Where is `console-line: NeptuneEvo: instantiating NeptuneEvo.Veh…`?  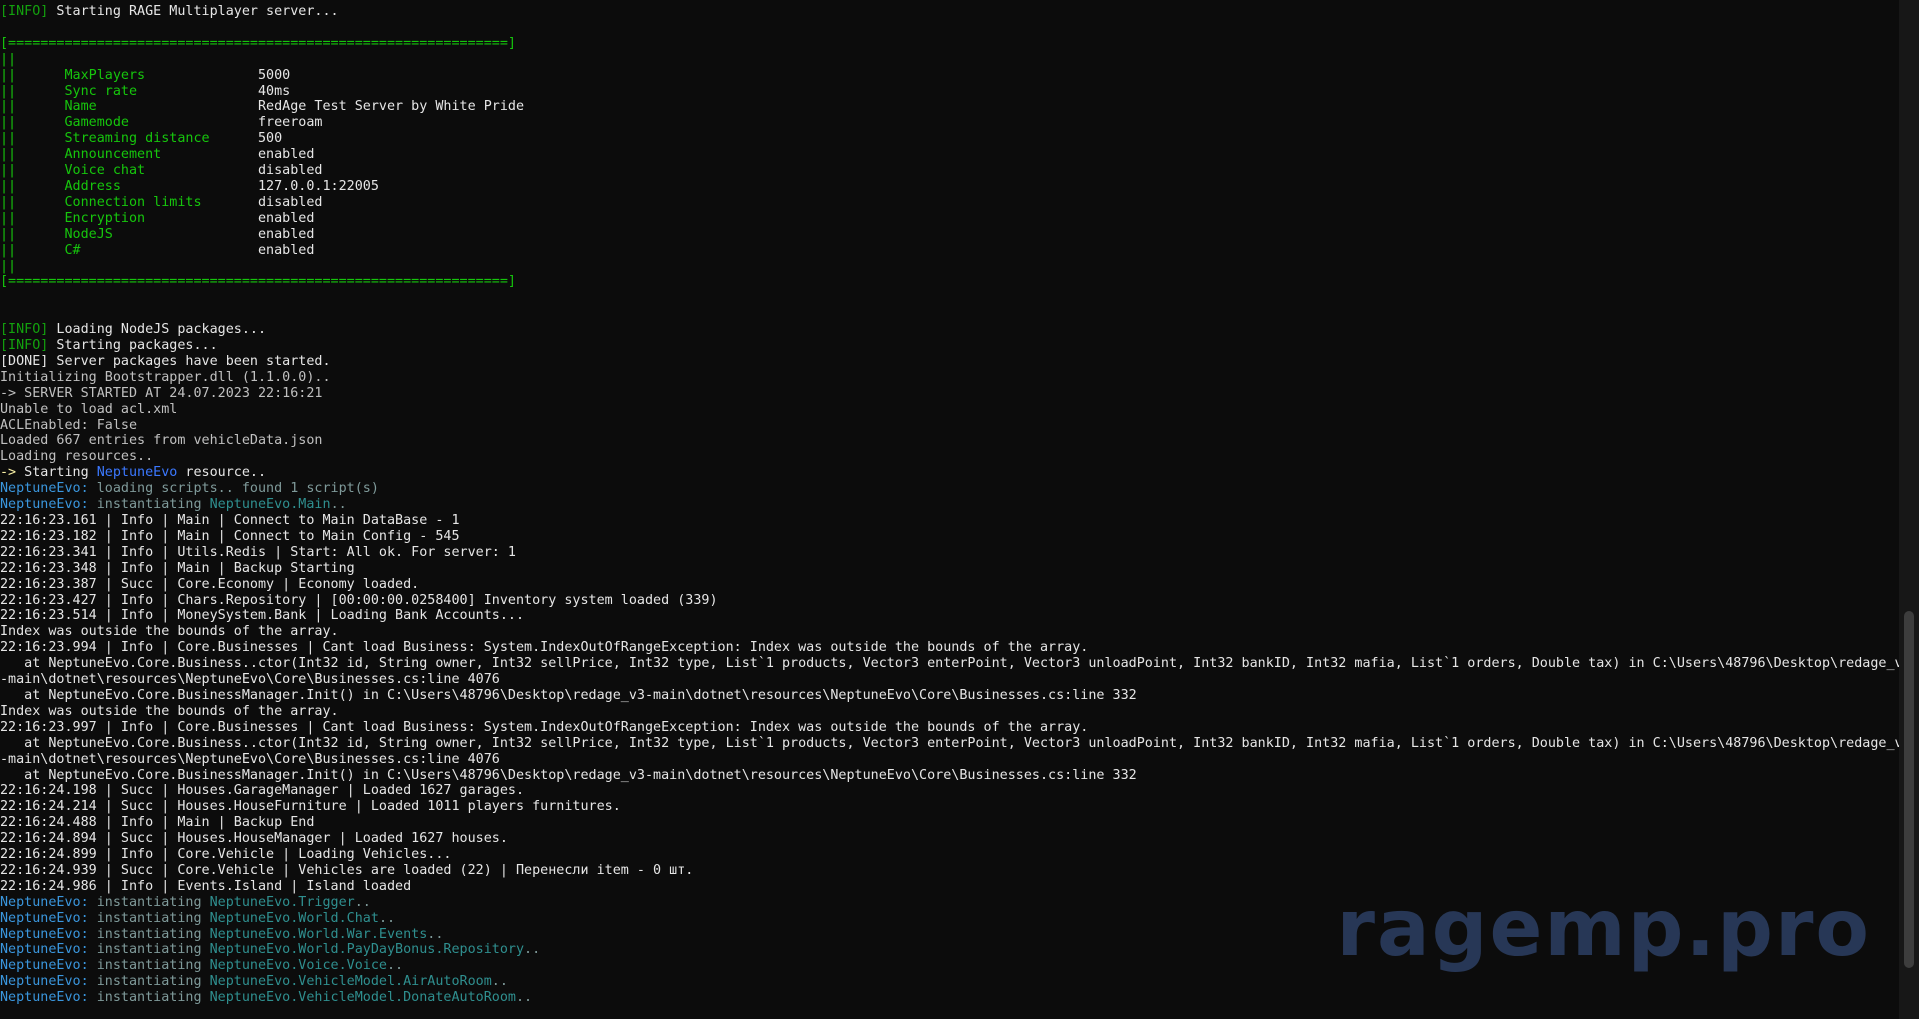
console-line: NeptuneEvo: instantiating NeptuneEvo.Veh… is located at coordinates (948, 998).